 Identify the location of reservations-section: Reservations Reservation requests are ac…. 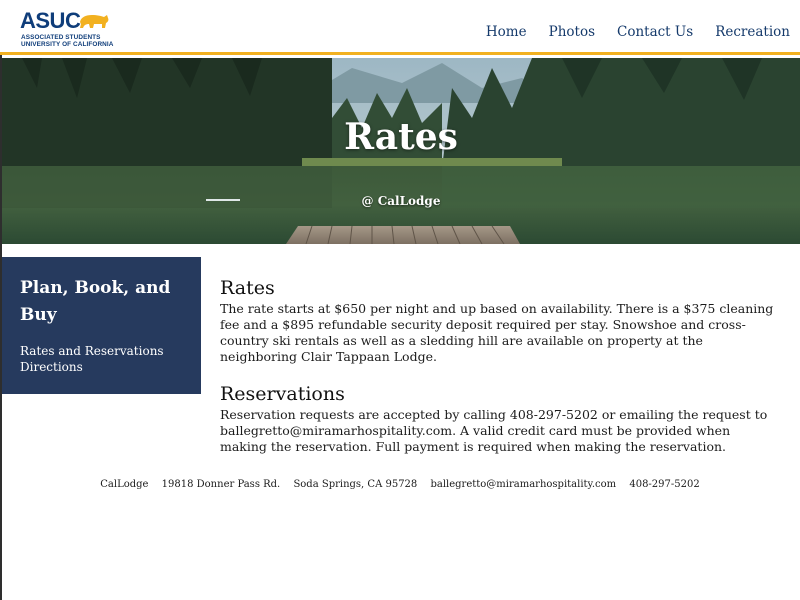
(500, 419).